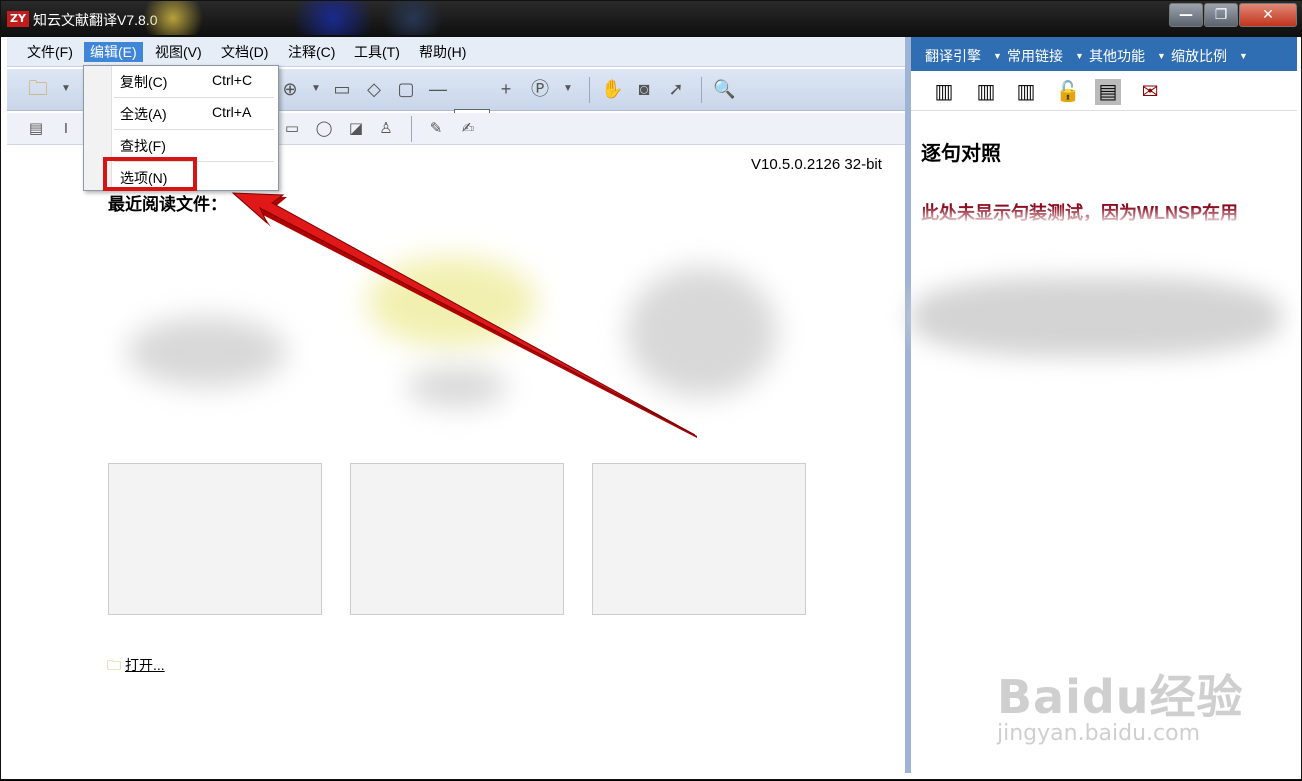 Image resolution: width=1302 pixels, height=781 pixels. I want to click on menu-translate-engine: 翻译引擎, so click(953, 56).